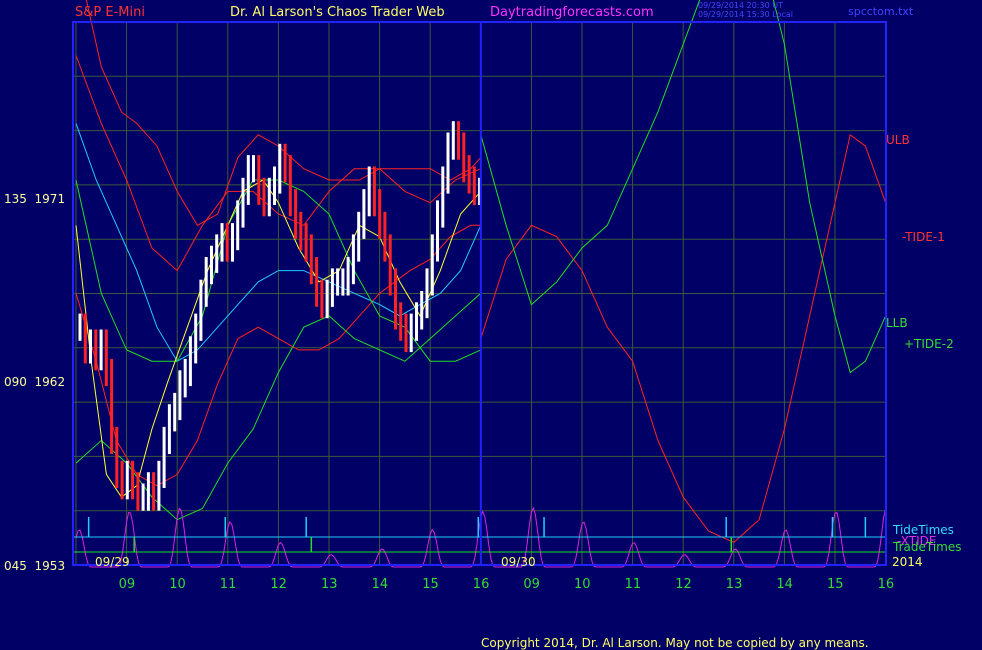 This screenshot has height=650, width=982. What do you see at coordinates (907, 562) in the screenshot?
I see `year-label: 2014` at bounding box center [907, 562].